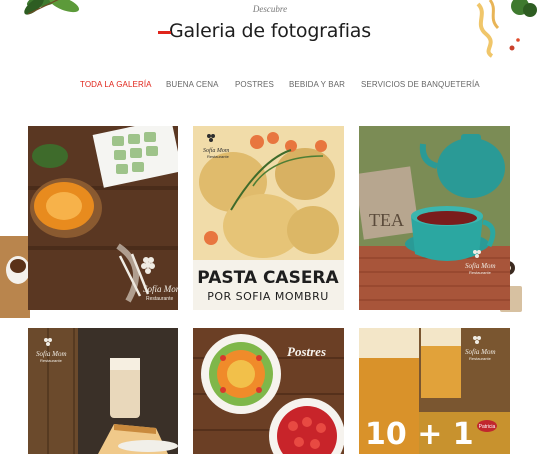 The image size is (540, 454). I want to click on desserts-caption: Postres, so click(306, 351).